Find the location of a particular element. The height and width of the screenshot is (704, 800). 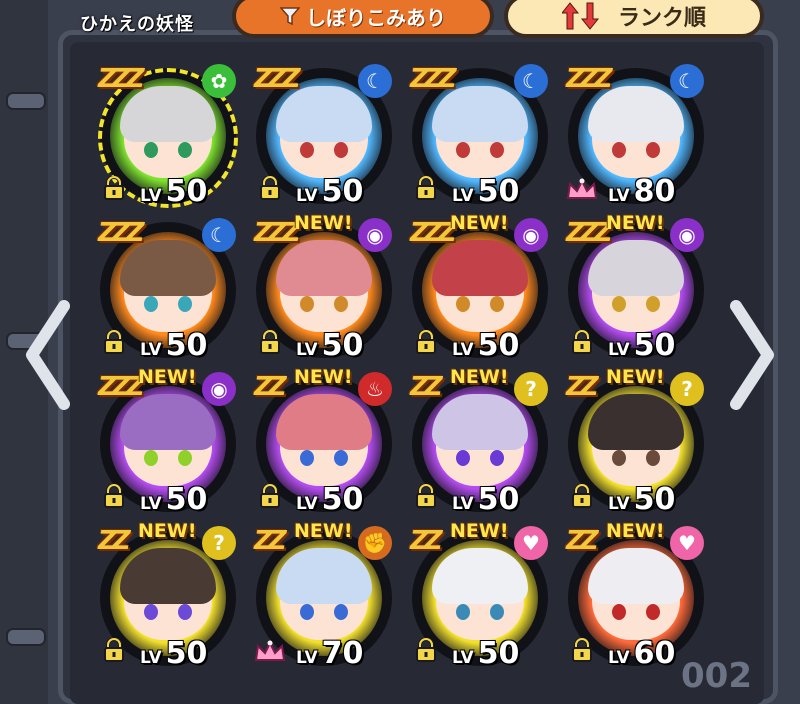

medal-slot: ZZZ ☾ LV 80 is located at coordinates (639, 133).